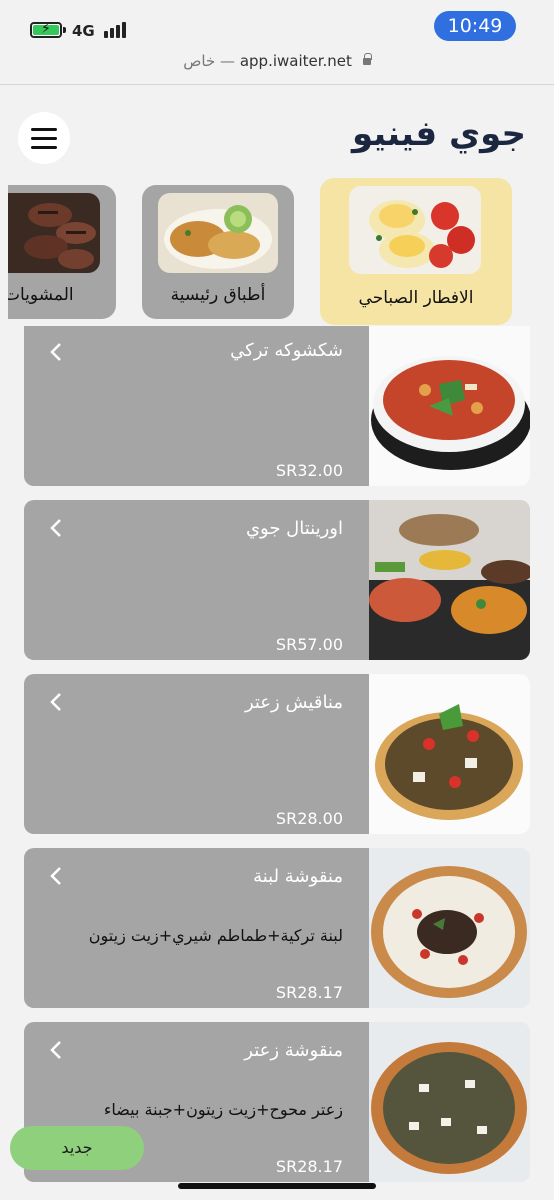 Image resolution: width=554 pixels, height=1200 pixels. Describe the element at coordinates (309, 644) in the screenshot. I see `item-price: SR57.00` at that location.